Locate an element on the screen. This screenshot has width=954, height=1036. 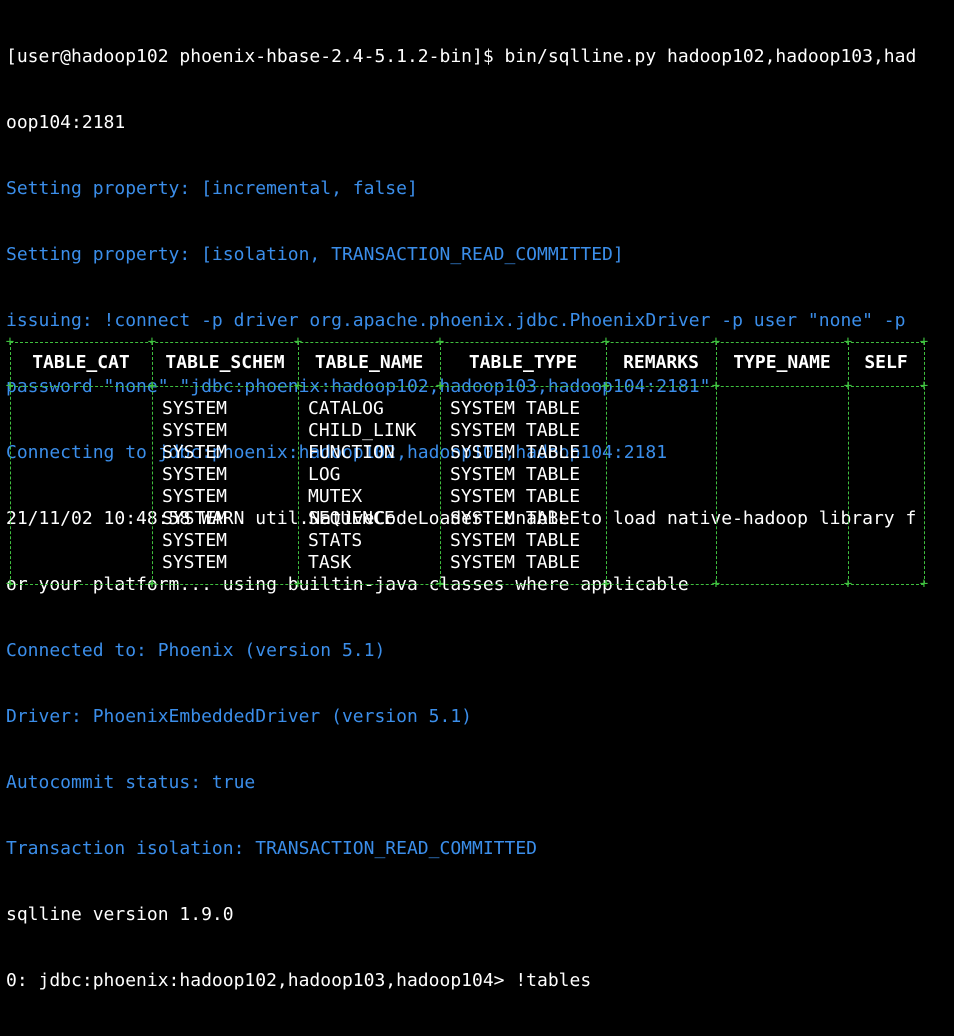
table-header-cell: TABLE_NAME is located at coordinates (369, 362).